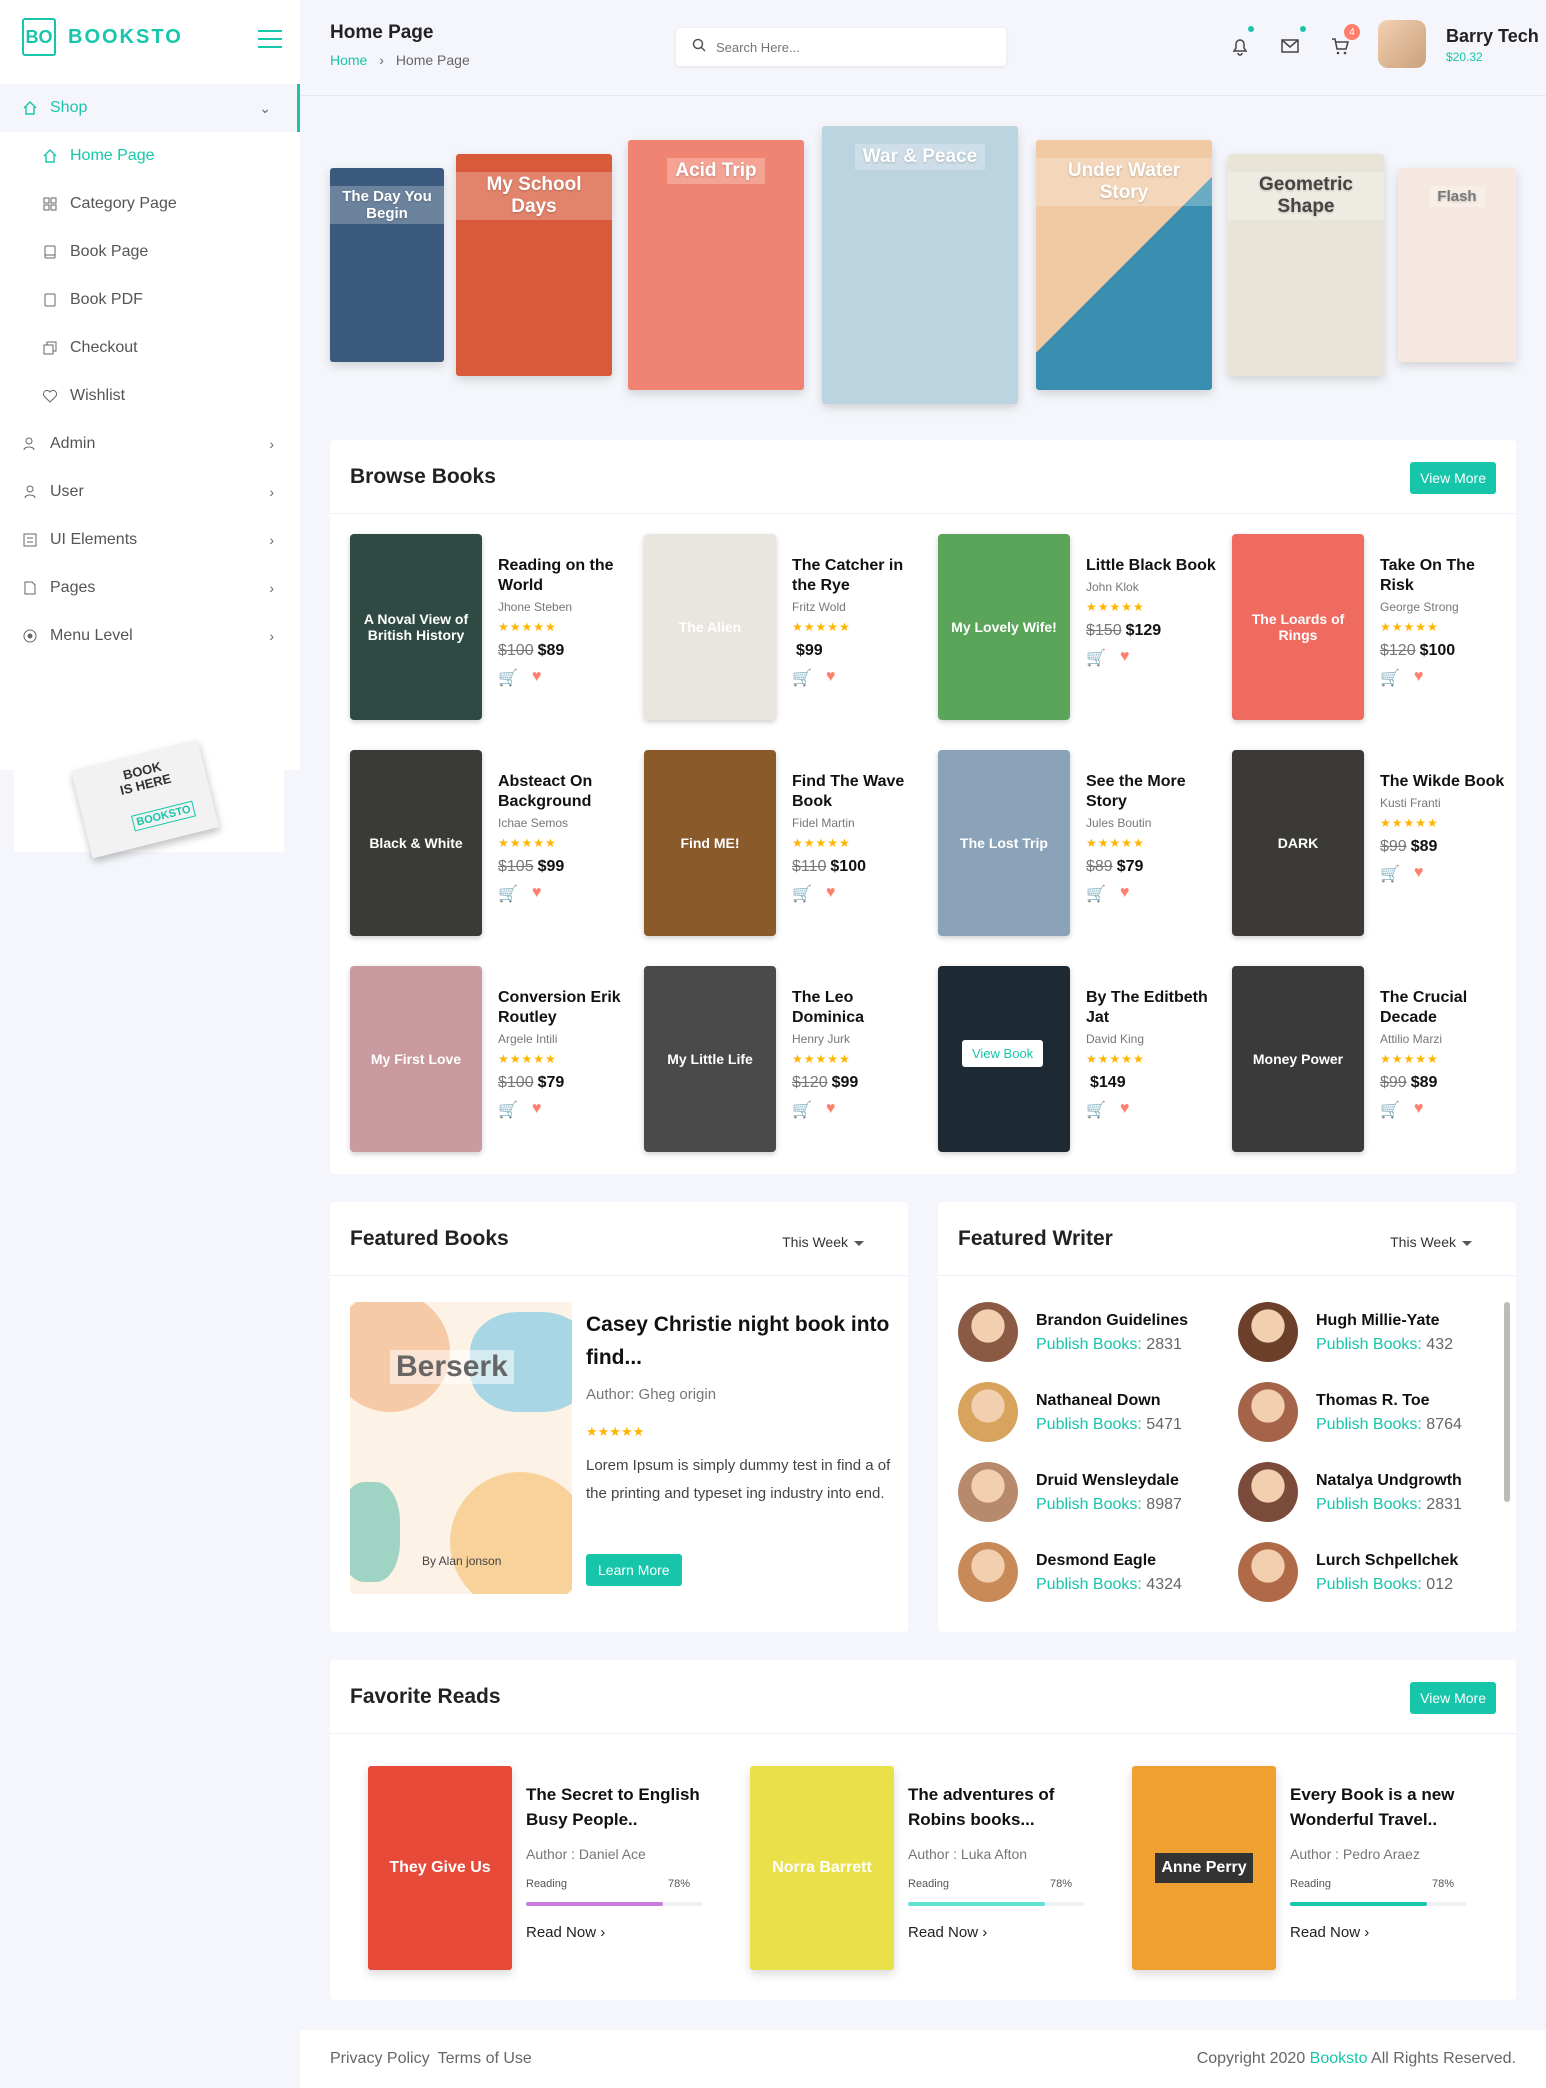  Describe the element at coordinates (1378, 1321) in the screenshot. I see `writer-name: Hugh Millie-Yate` at that location.